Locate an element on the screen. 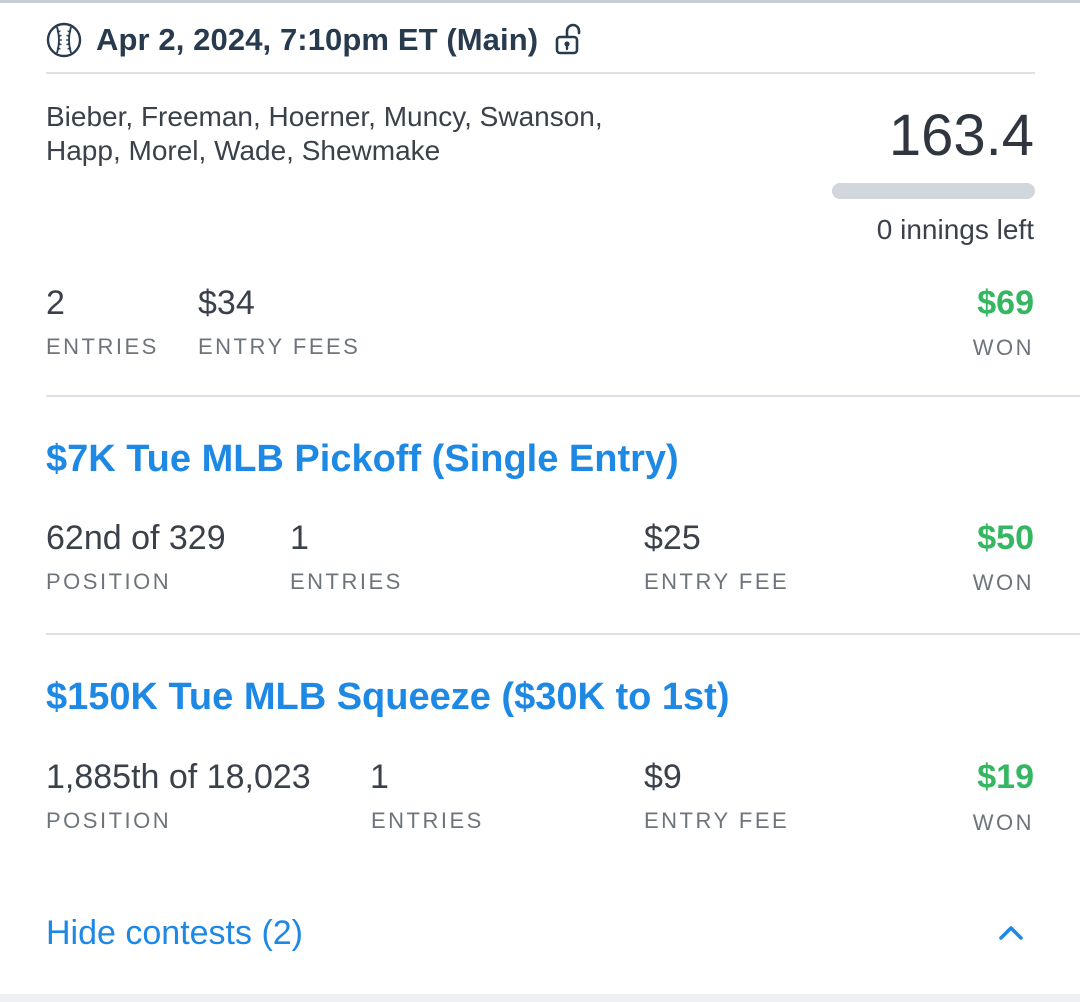  baseball-icon is located at coordinates (64, 40).